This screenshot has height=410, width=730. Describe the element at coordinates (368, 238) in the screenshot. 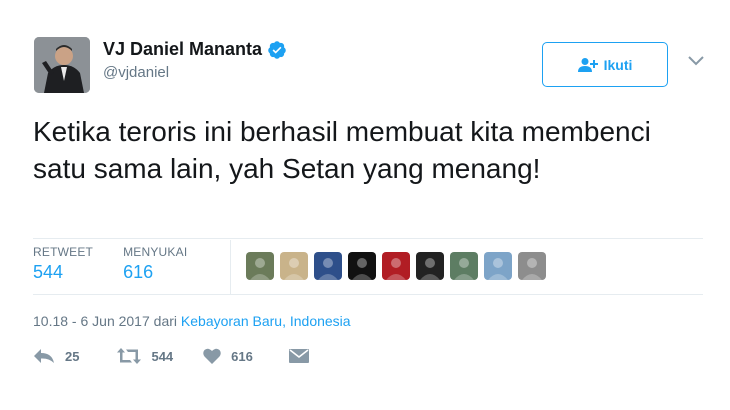

I see `stats-top-divider` at that location.